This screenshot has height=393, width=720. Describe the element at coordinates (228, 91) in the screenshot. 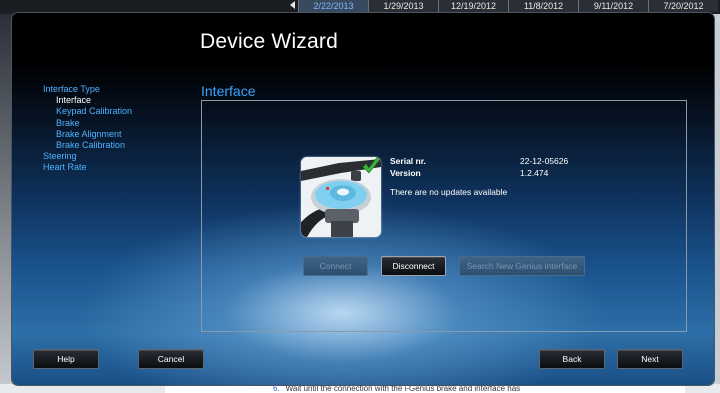

I see `section-title: Interface` at that location.